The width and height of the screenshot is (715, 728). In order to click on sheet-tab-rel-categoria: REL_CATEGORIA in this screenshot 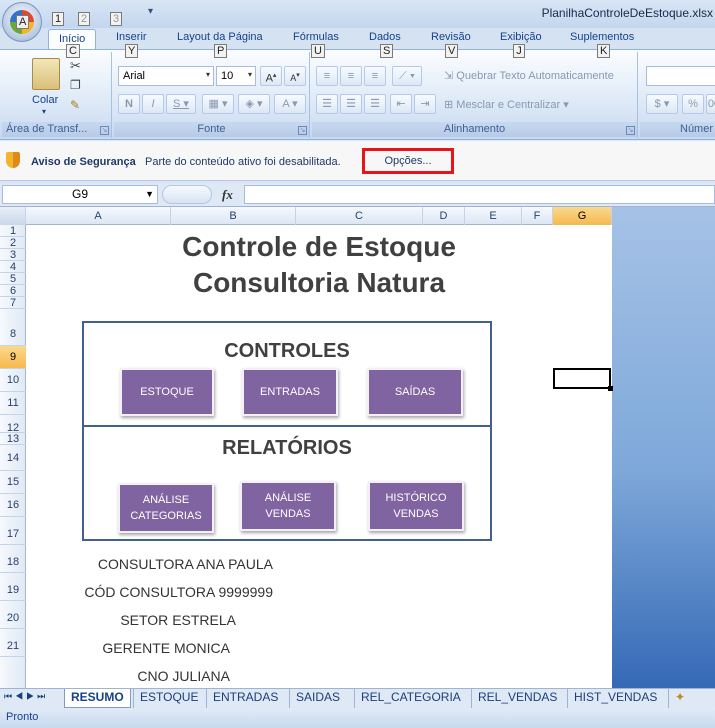, I will do `click(410, 698)`.